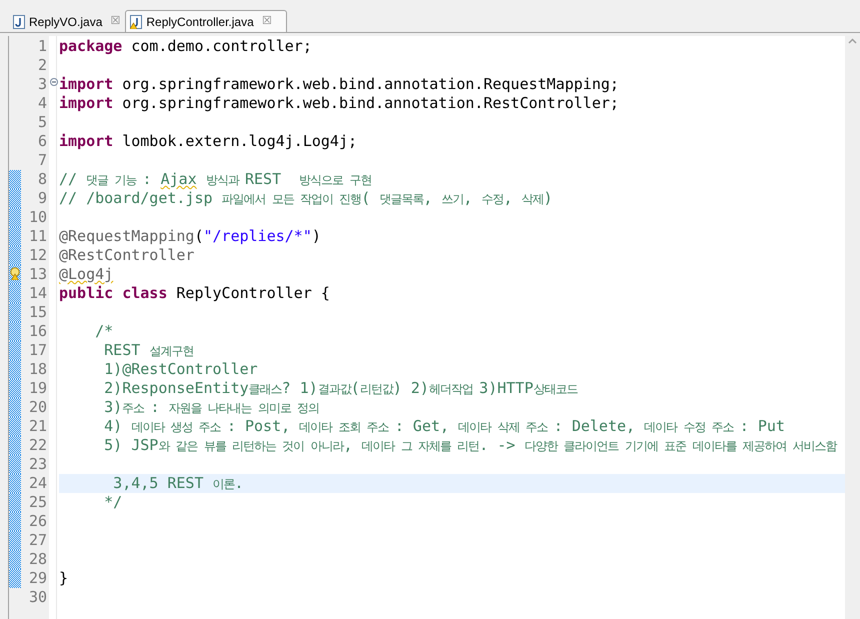  What do you see at coordinates (258, 236) in the screenshot?
I see `code-token: "/replies/*"` at bounding box center [258, 236].